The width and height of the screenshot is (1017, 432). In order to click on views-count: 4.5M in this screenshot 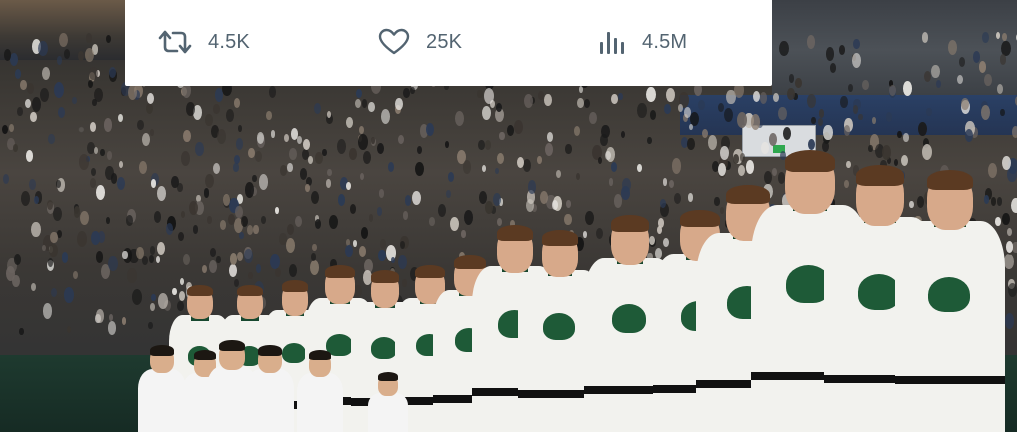, I will do `click(665, 41)`.